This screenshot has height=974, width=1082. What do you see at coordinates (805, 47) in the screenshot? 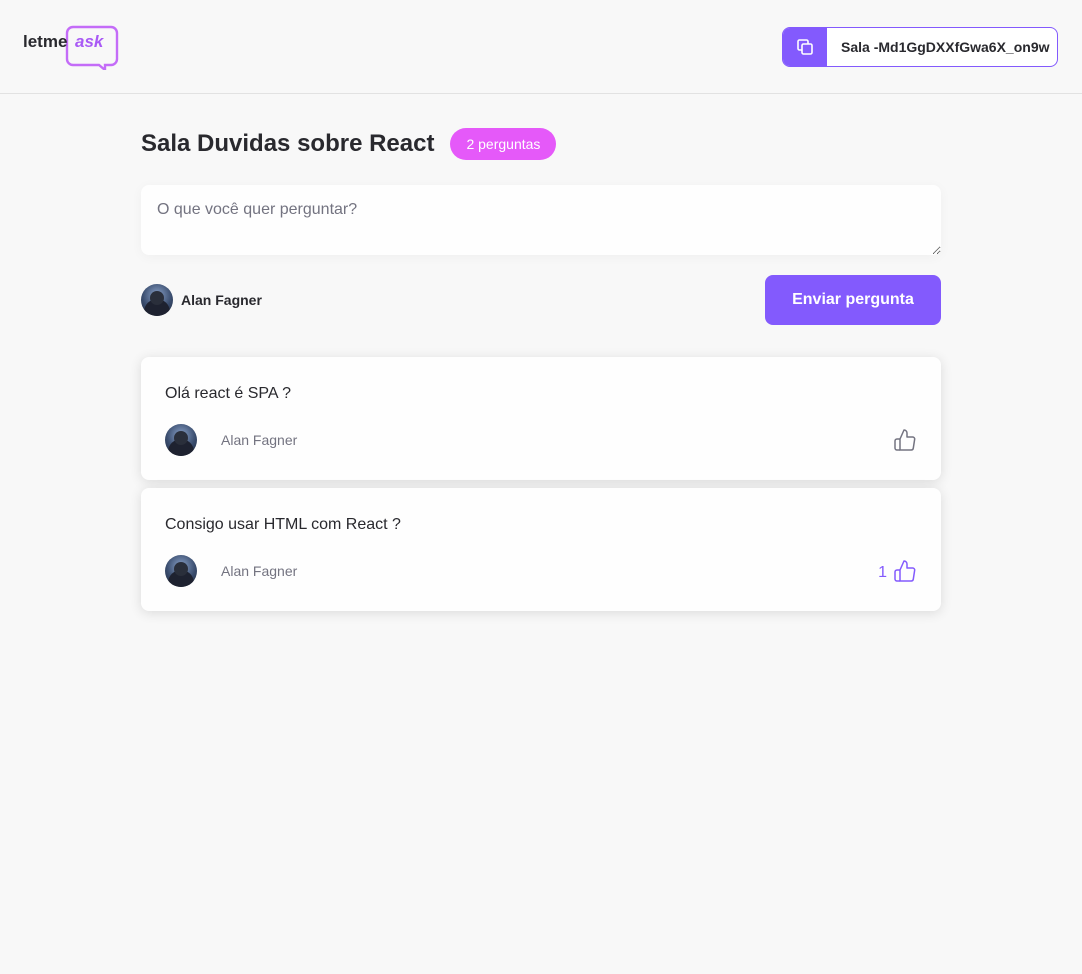
I see `copy-icon` at bounding box center [805, 47].